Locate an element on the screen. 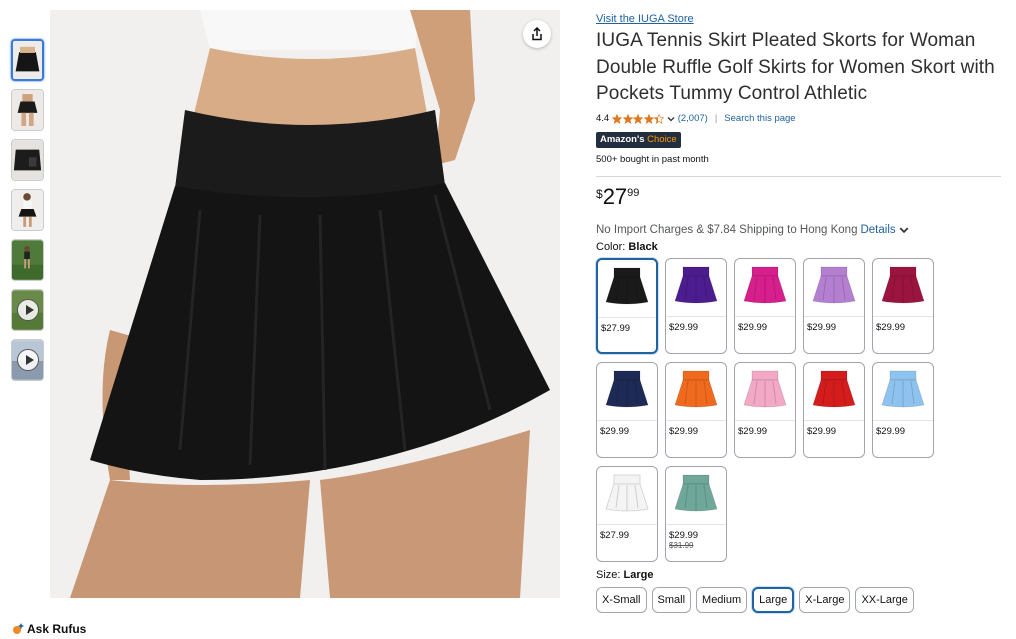  selected-color: Black is located at coordinates (643, 246).